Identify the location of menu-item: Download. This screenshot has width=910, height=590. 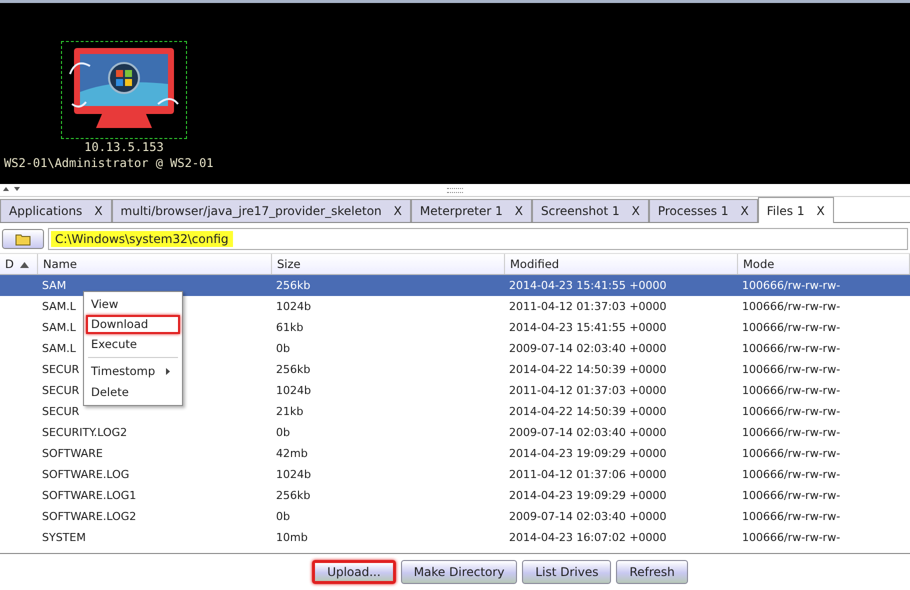
(133, 324).